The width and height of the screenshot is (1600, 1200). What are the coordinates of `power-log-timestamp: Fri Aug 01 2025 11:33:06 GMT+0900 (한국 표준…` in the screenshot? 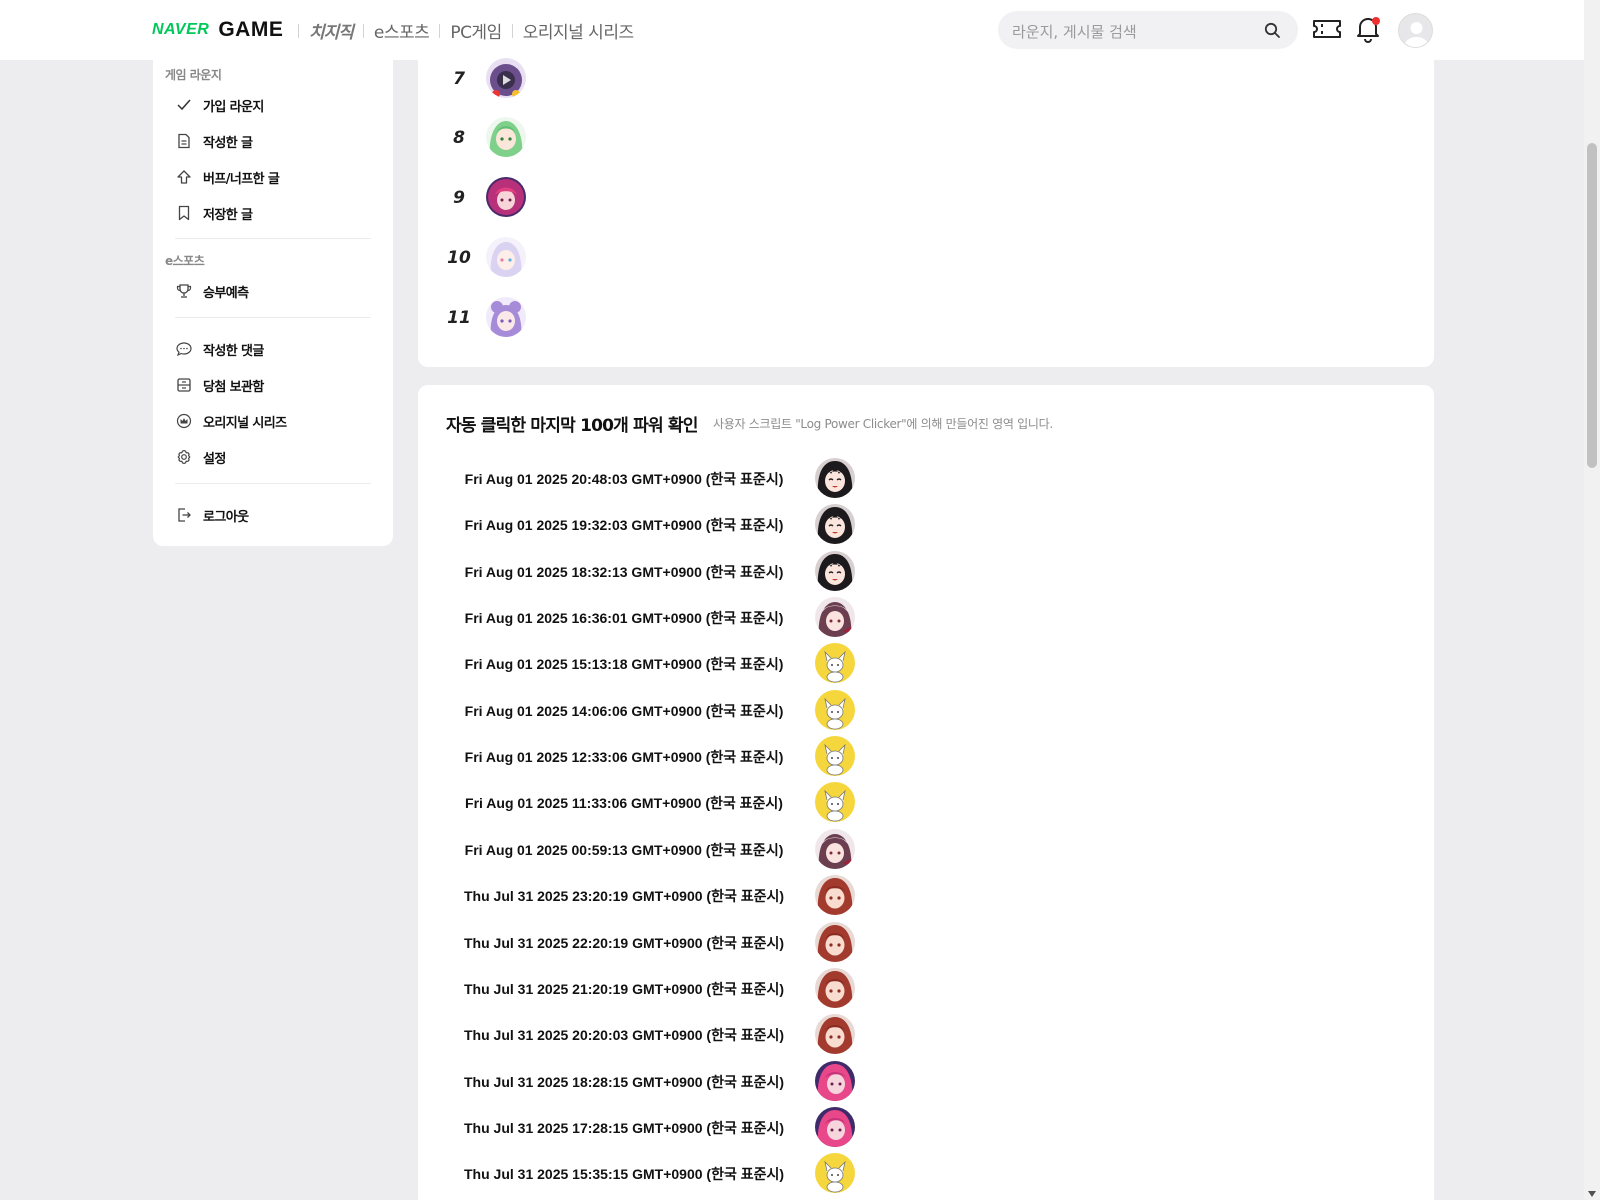 It's located at (624, 803).